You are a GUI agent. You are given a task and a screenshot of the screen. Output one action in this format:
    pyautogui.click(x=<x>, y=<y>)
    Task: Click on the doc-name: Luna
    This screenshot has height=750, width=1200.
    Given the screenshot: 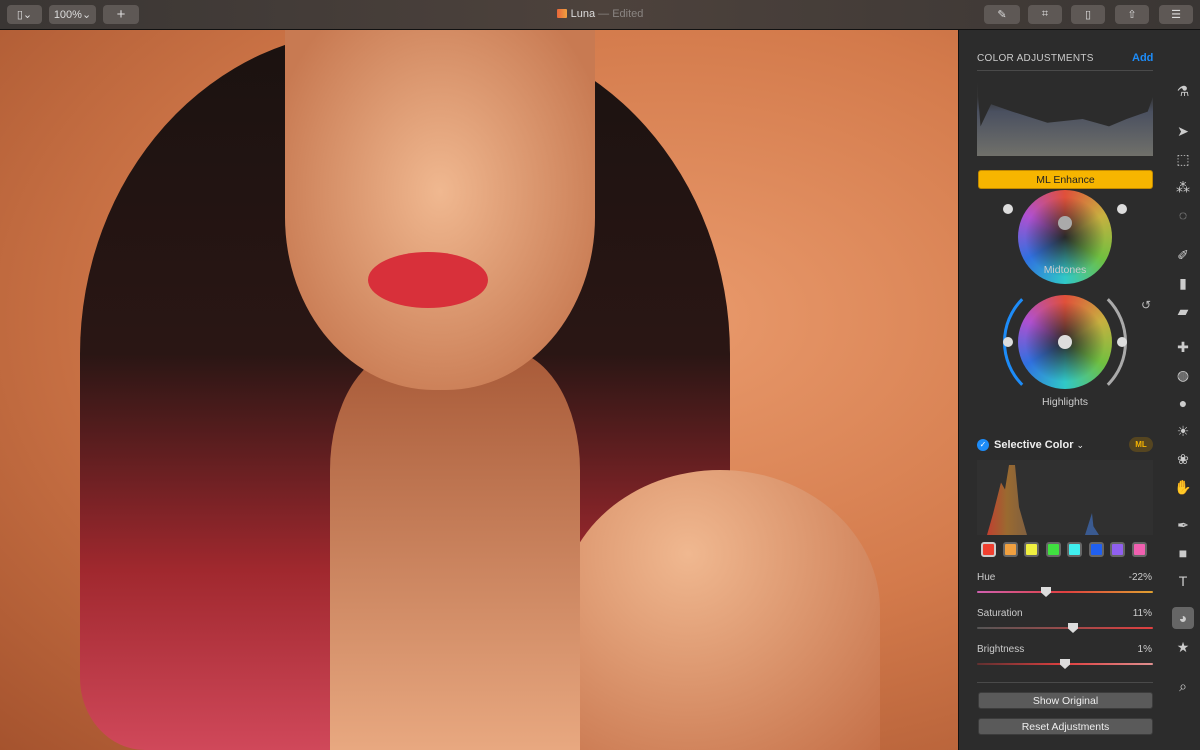 What is the action you would take?
    pyautogui.click(x=583, y=14)
    